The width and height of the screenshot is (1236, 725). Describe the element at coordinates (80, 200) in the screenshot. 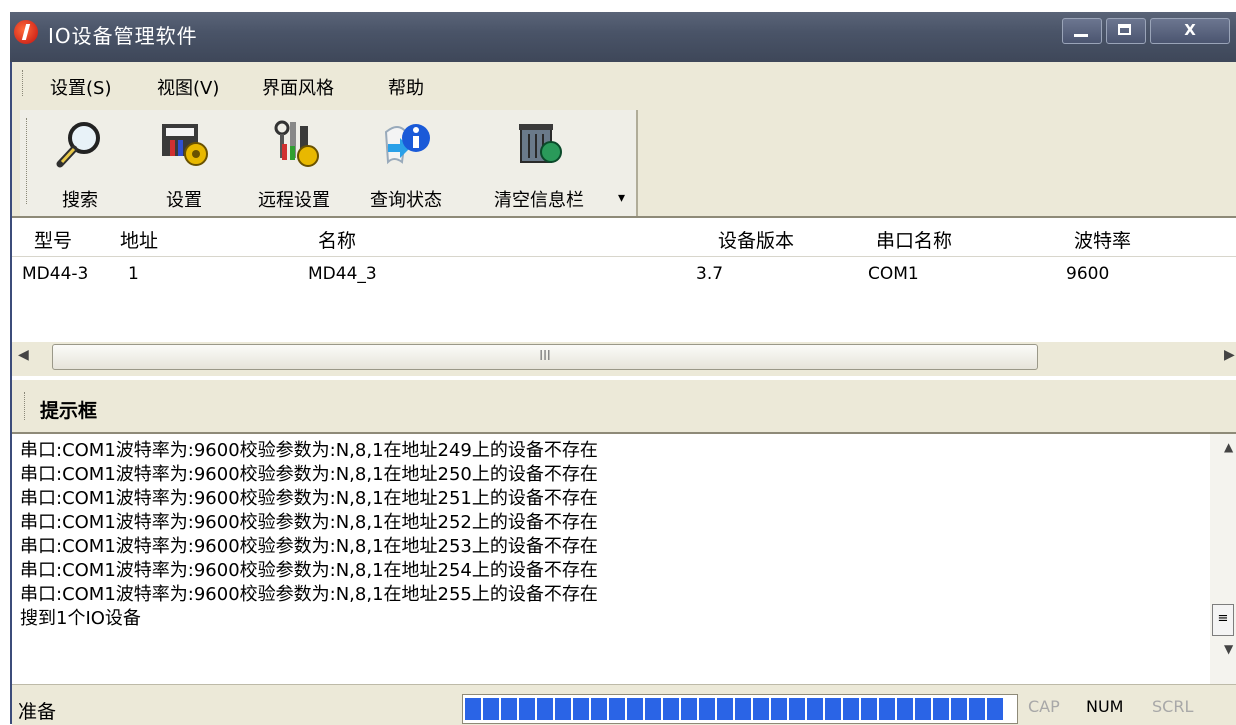

I see `search-button-label: 搜索` at that location.